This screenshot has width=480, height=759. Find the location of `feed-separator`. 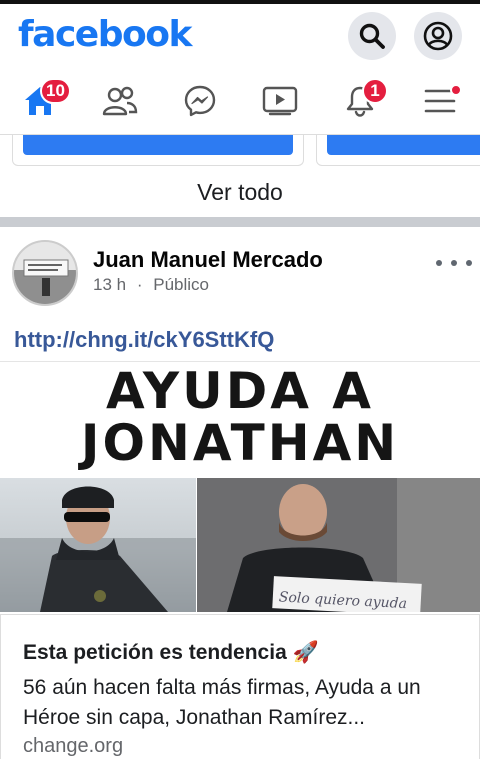

feed-separator is located at coordinates (240, 222).